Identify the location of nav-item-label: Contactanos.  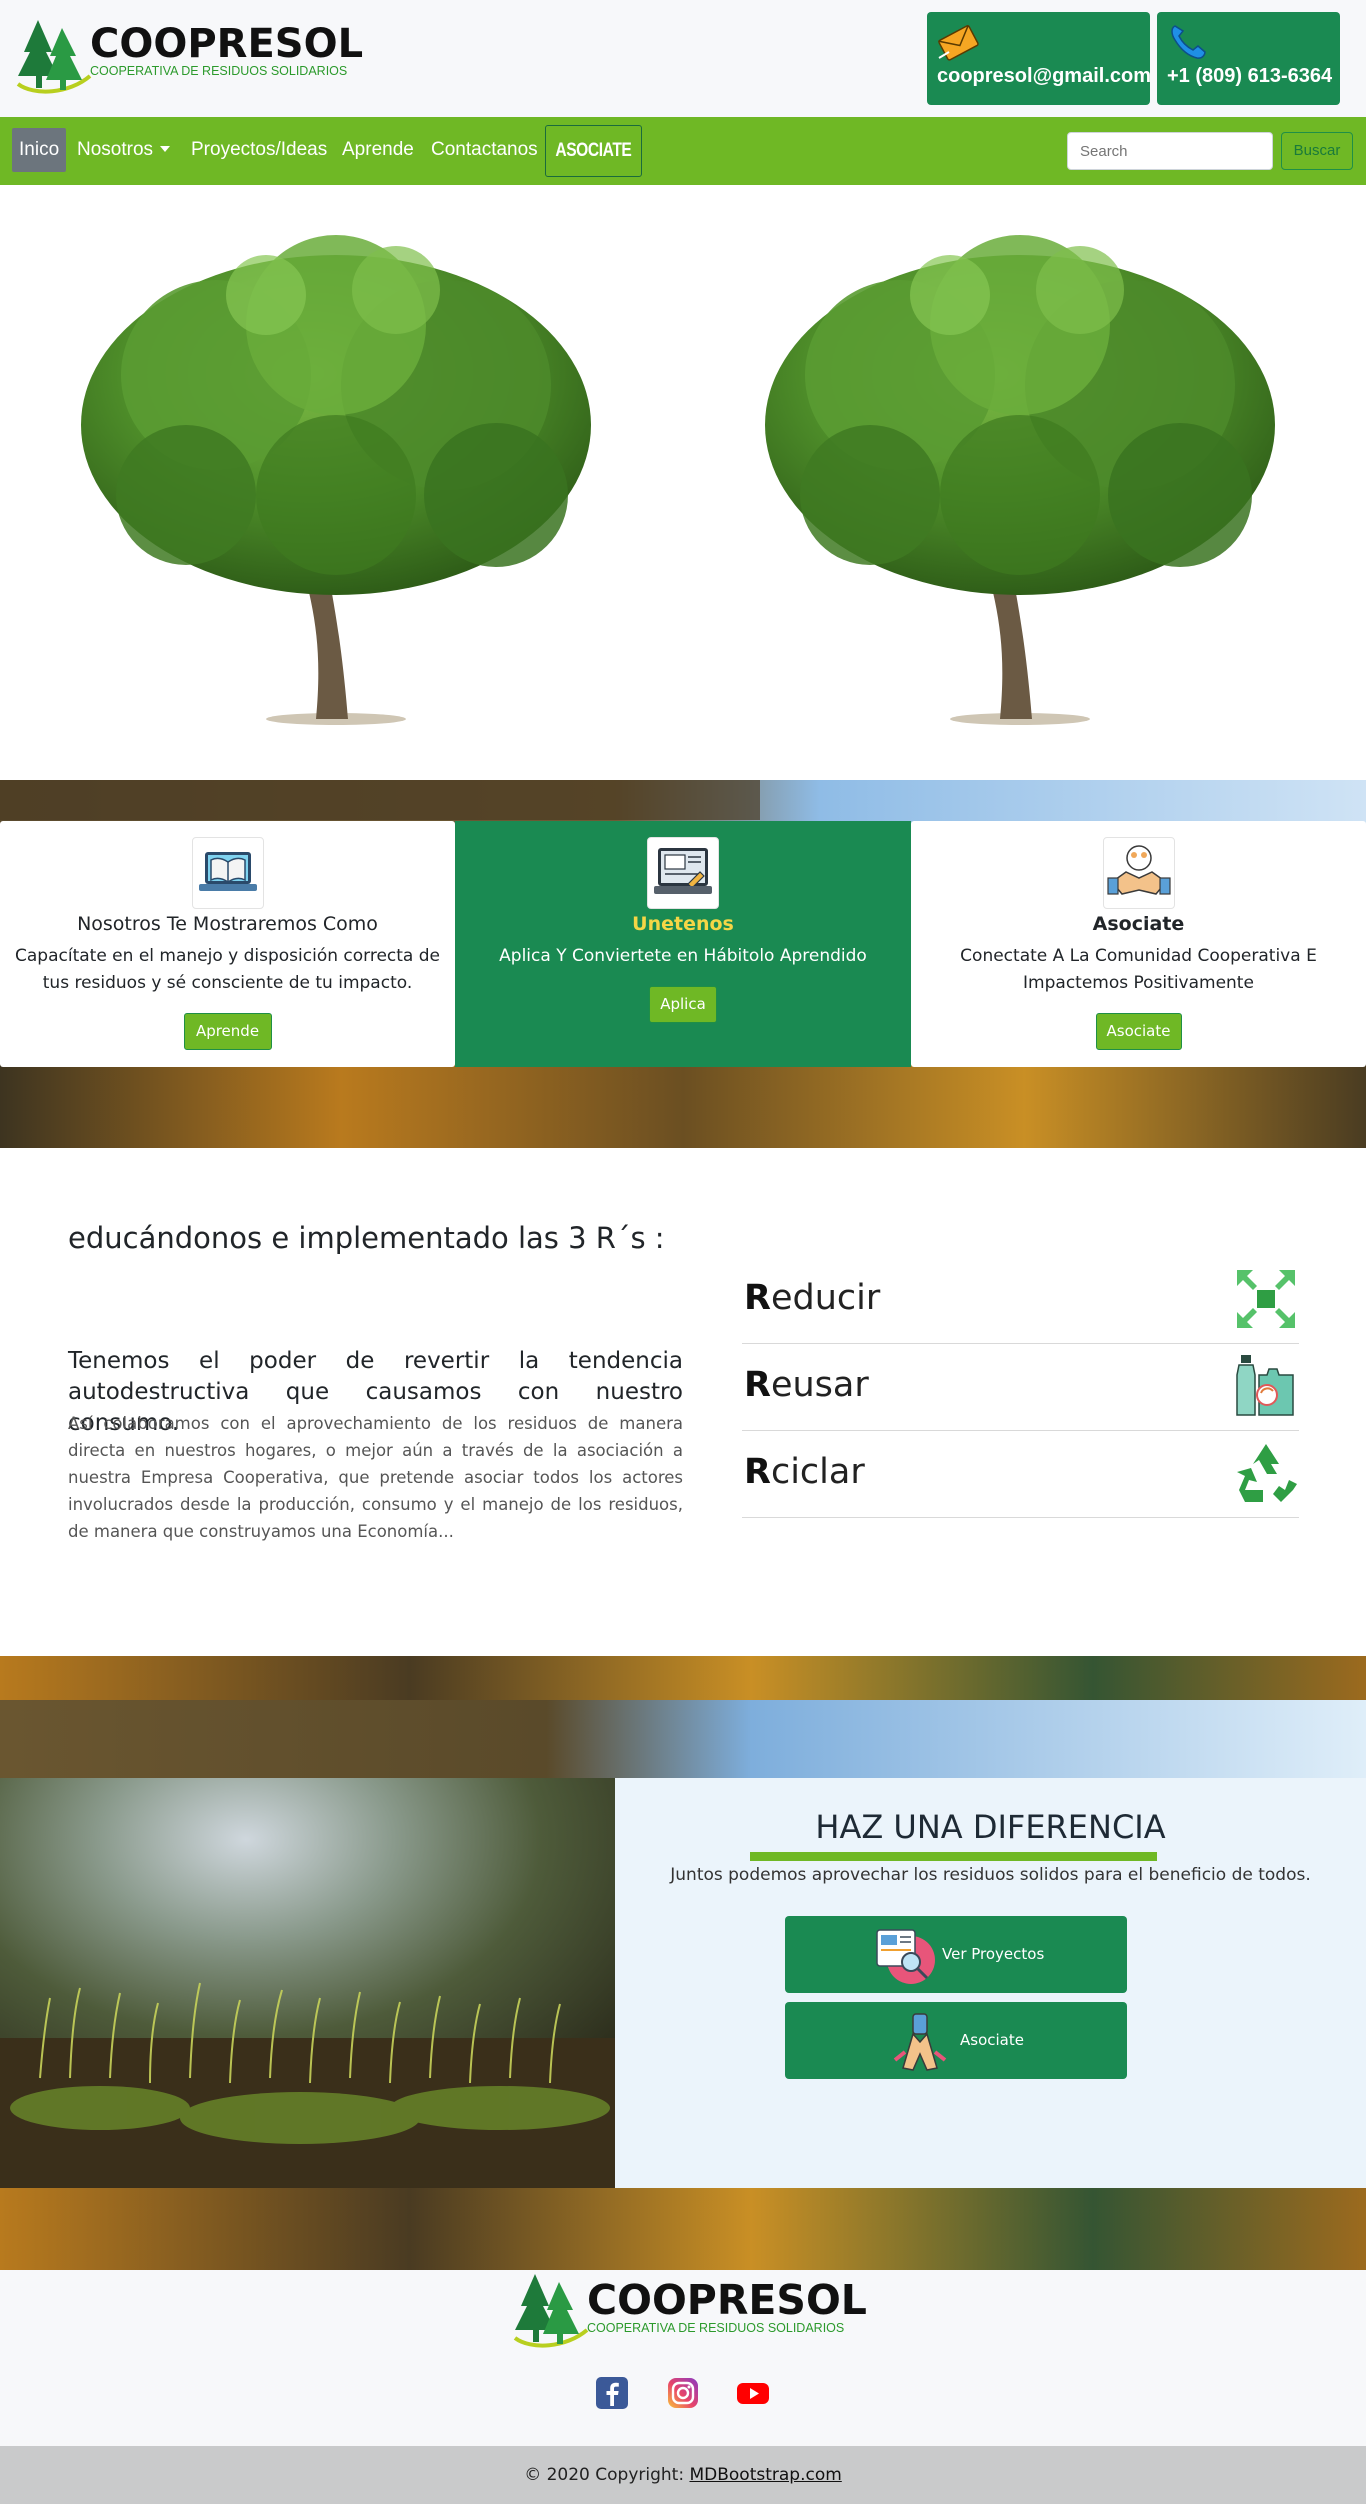
(484, 149).